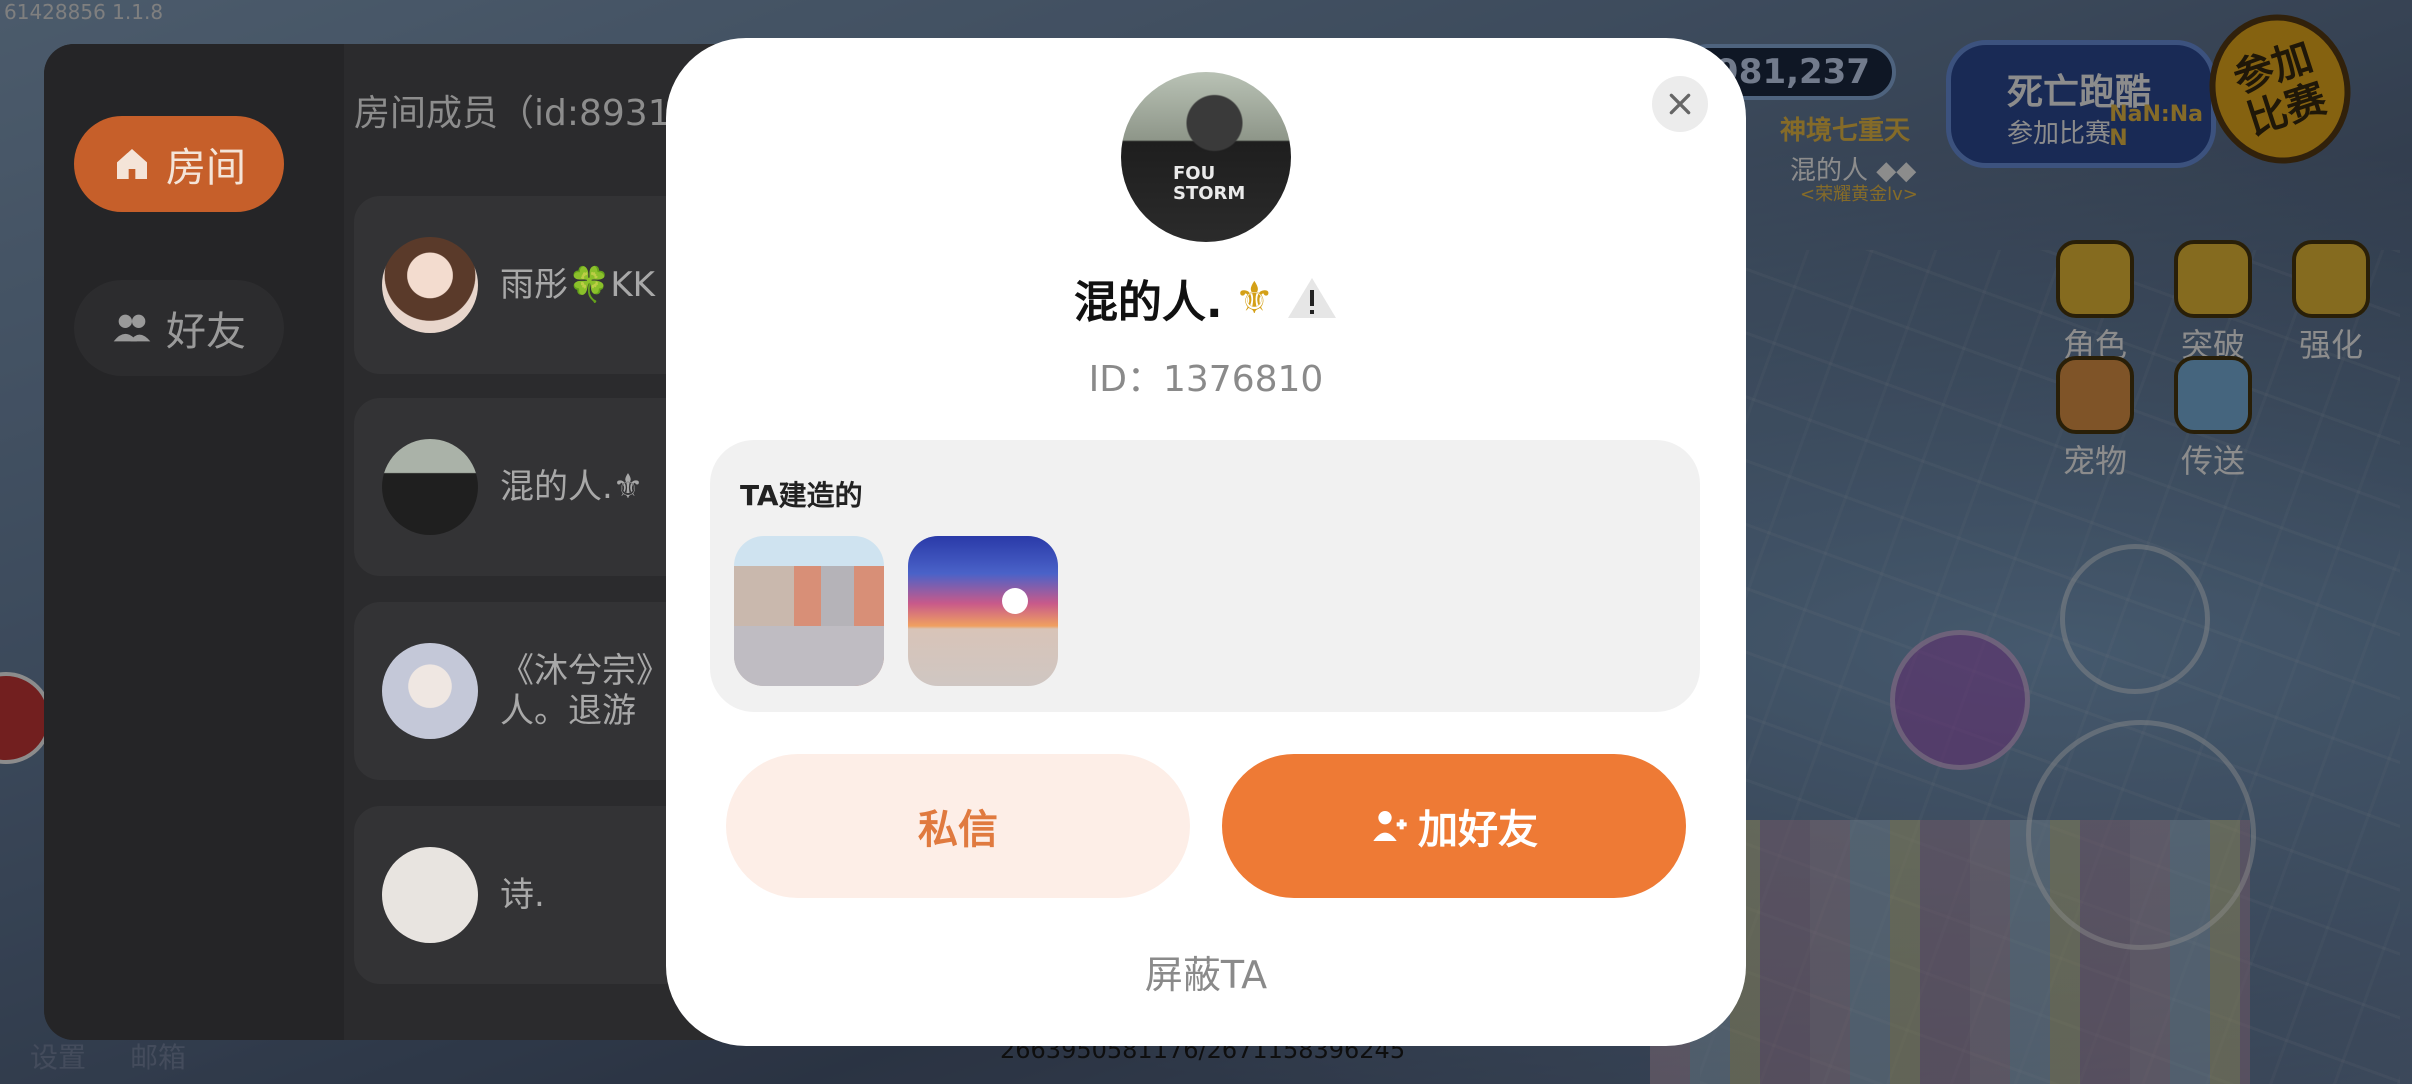  Describe the element at coordinates (206, 168) in the screenshot. I see `tab-room-label: 房间` at that location.